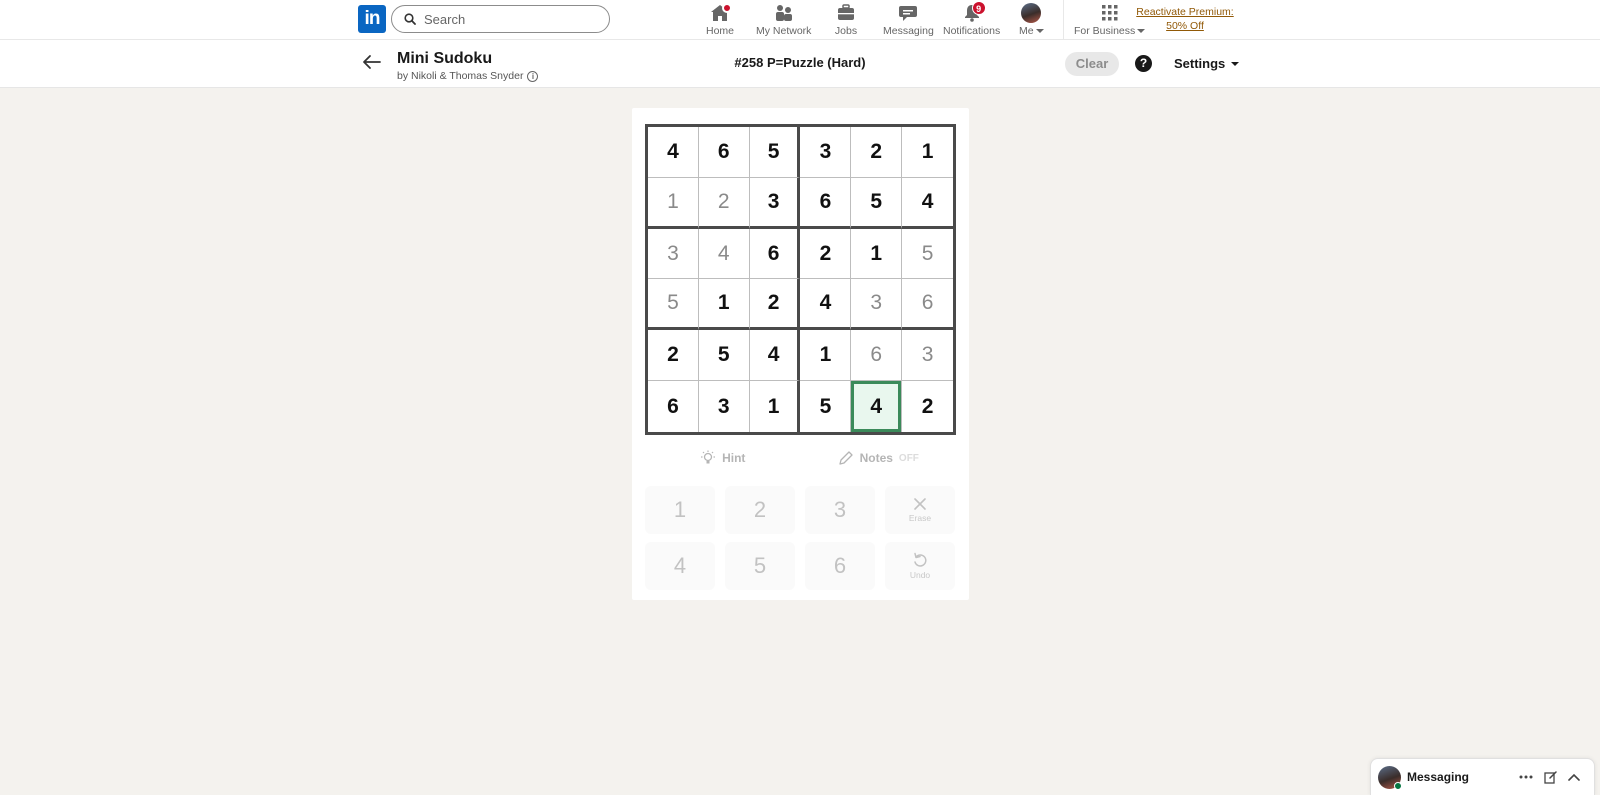 The height and width of the screenshot is (795, 1600). Describe the element at coordinates (908, 458) in the screenshot. I see `notes-state: OFF` at that location.